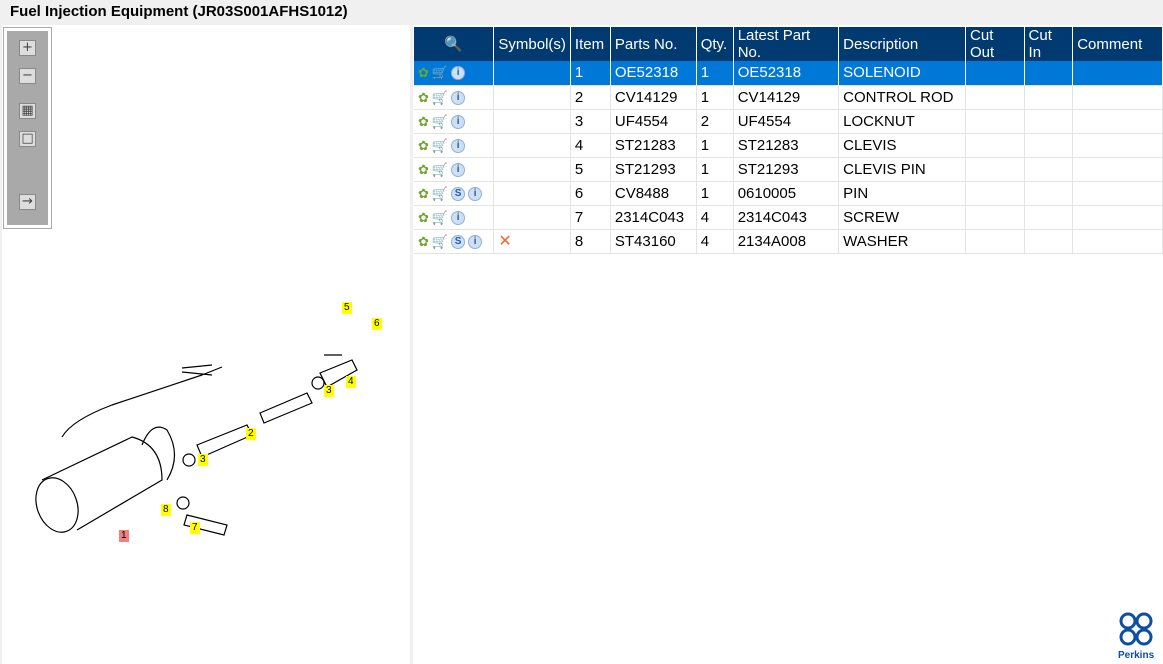  What do you see at coordinates (902, 169) in the screenshot?
I see `description-cell: CLEVIS PIN` at bounding box center [902, 169].